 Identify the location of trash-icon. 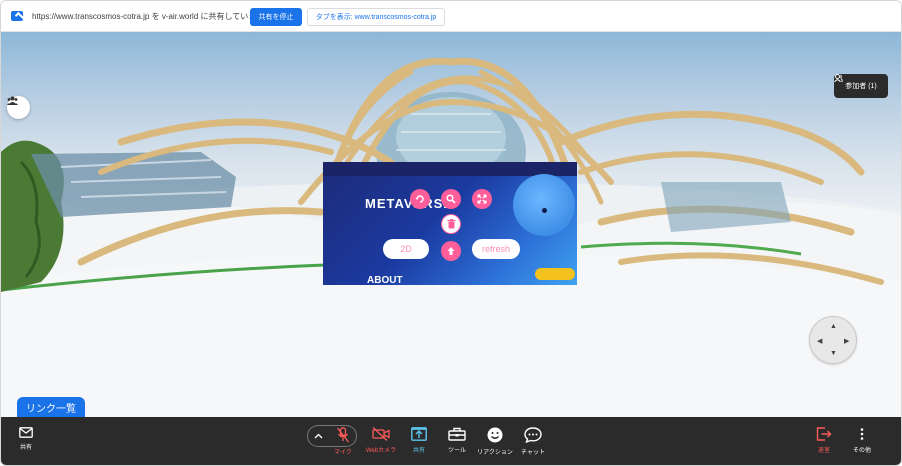
(451, 224).